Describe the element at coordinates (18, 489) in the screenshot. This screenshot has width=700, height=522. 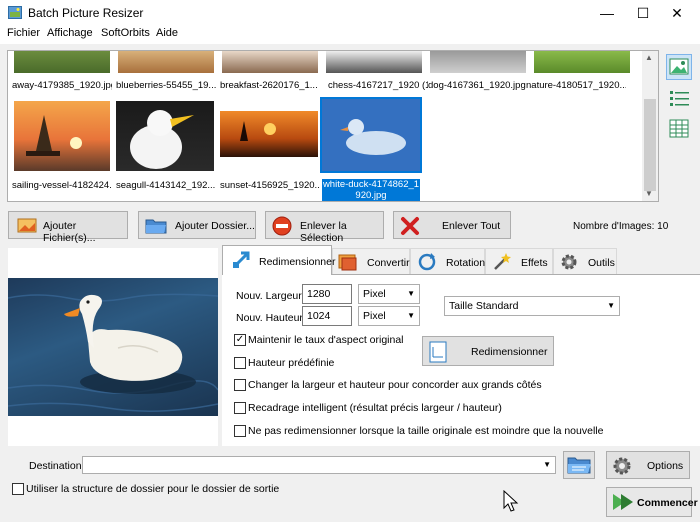
I see `folder-structure-checkbox` at that location.